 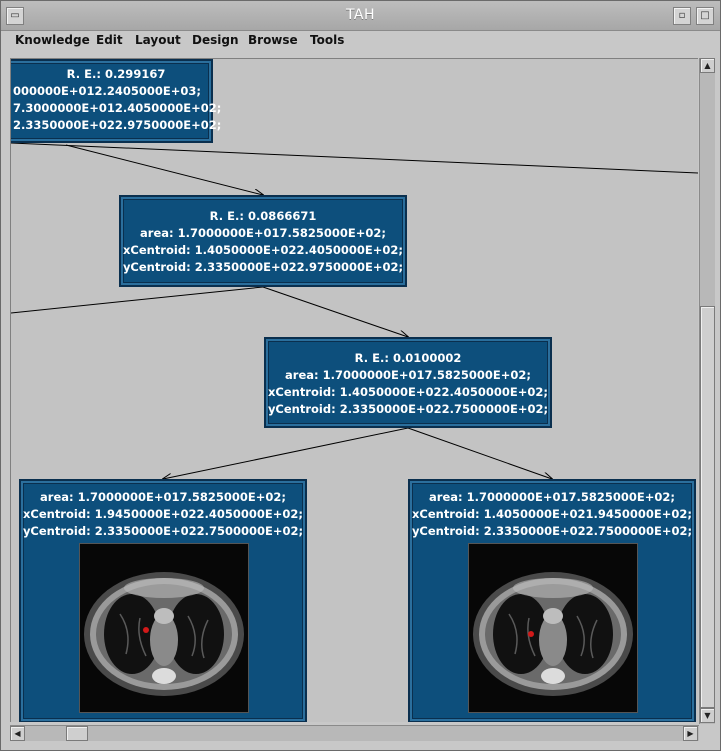 What do you see at coordinates (707, 65) in the screenshot?
I see `scroll-up-button: ▲` at bounding box center [707, 65].